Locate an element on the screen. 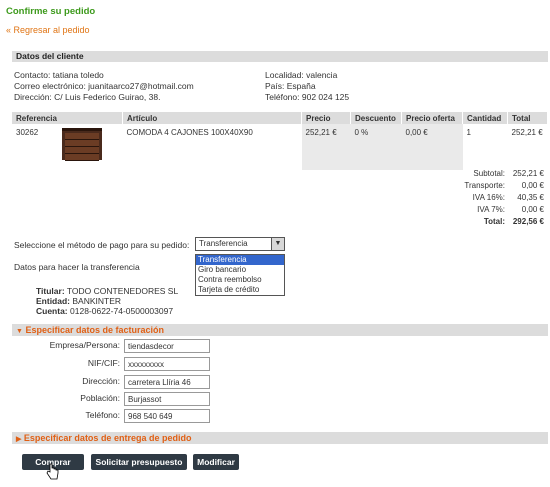 This screenshot has width=550, height=487. col-header-ref: Referencia is located at coordinates (67, 118).